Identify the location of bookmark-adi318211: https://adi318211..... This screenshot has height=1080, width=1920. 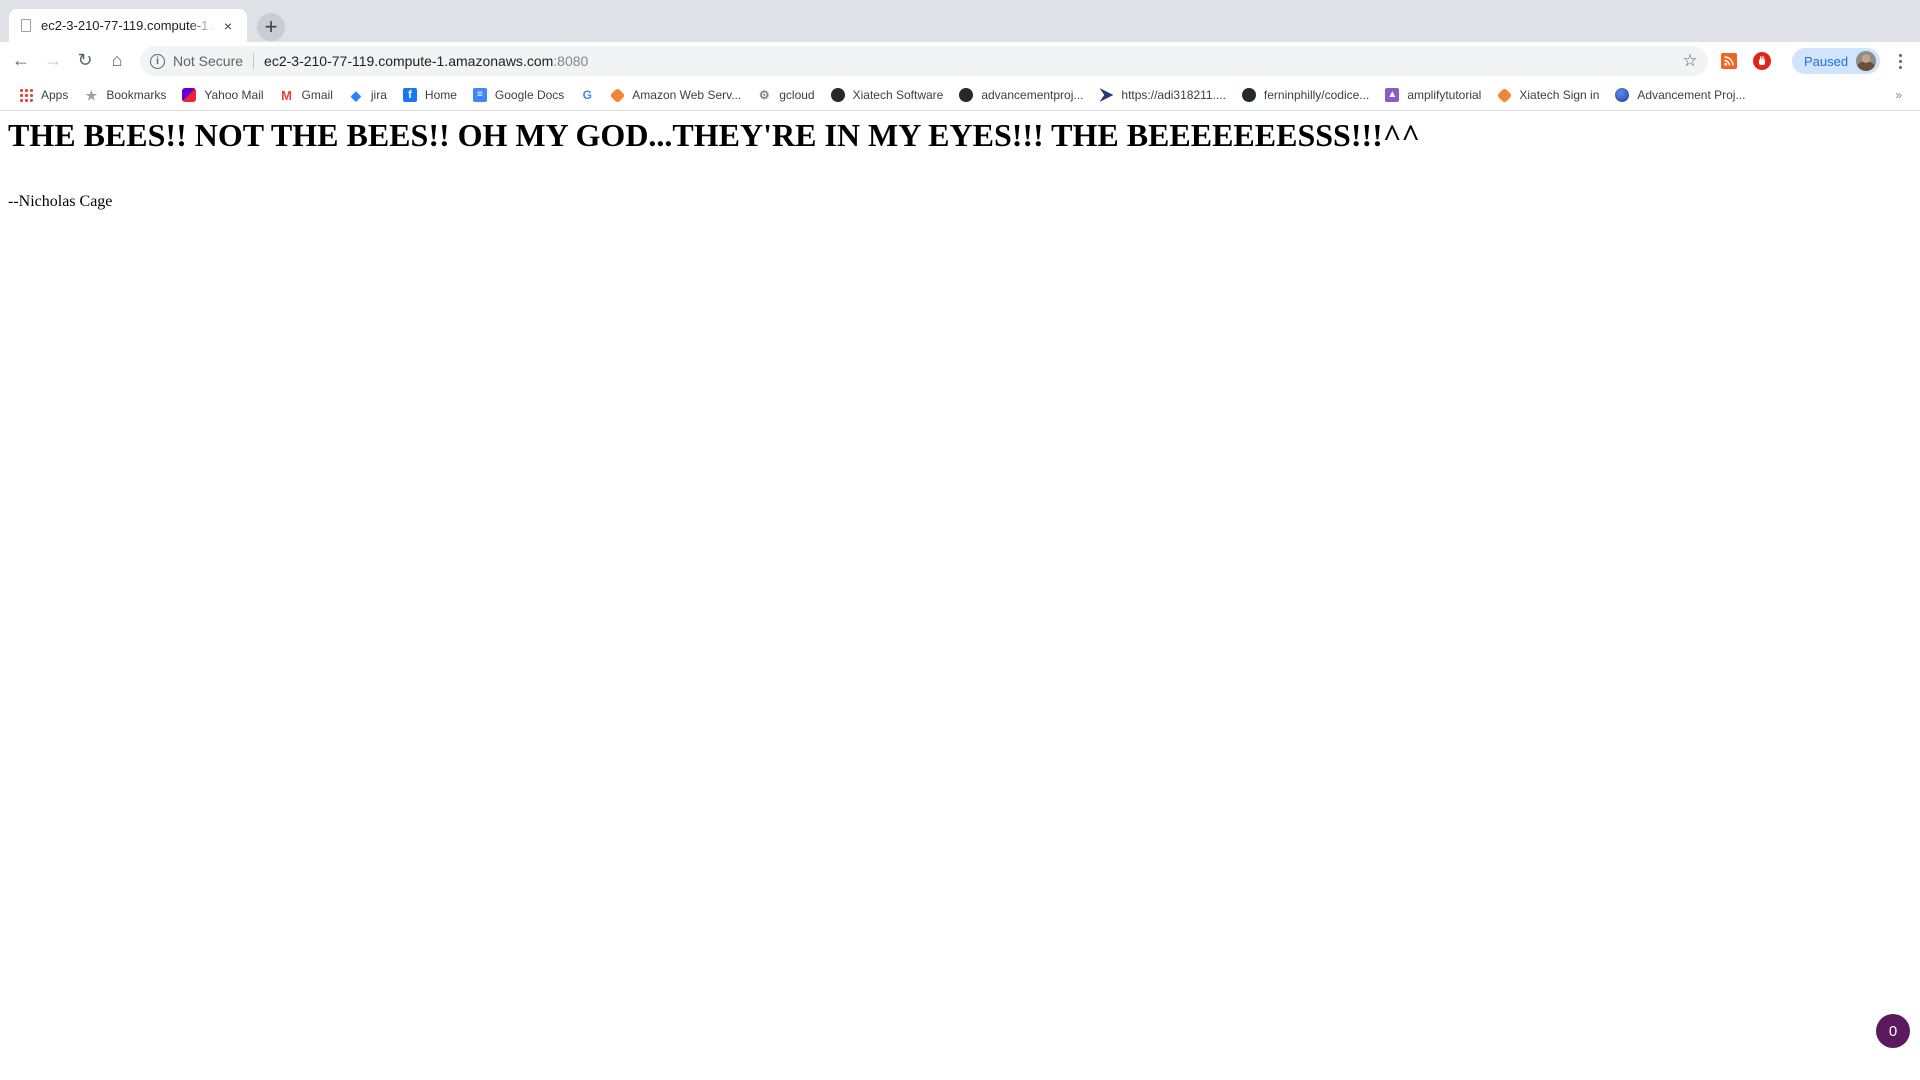
(1162, 95).